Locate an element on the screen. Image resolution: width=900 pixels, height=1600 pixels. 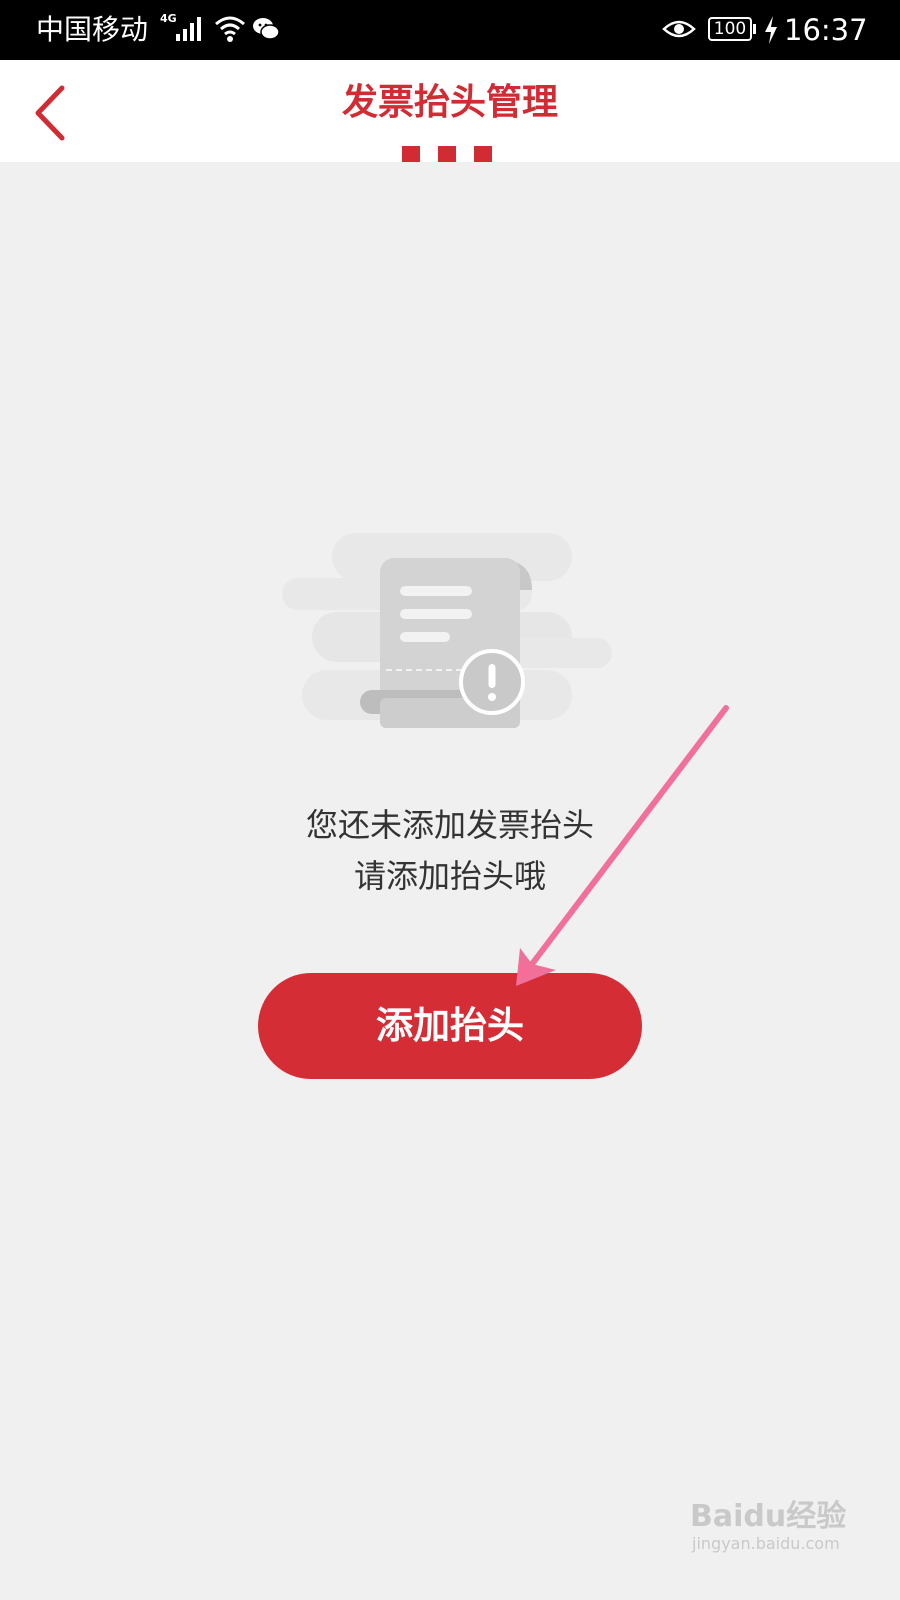
pointer-arrow-icon is located at coordinates (622, 845).